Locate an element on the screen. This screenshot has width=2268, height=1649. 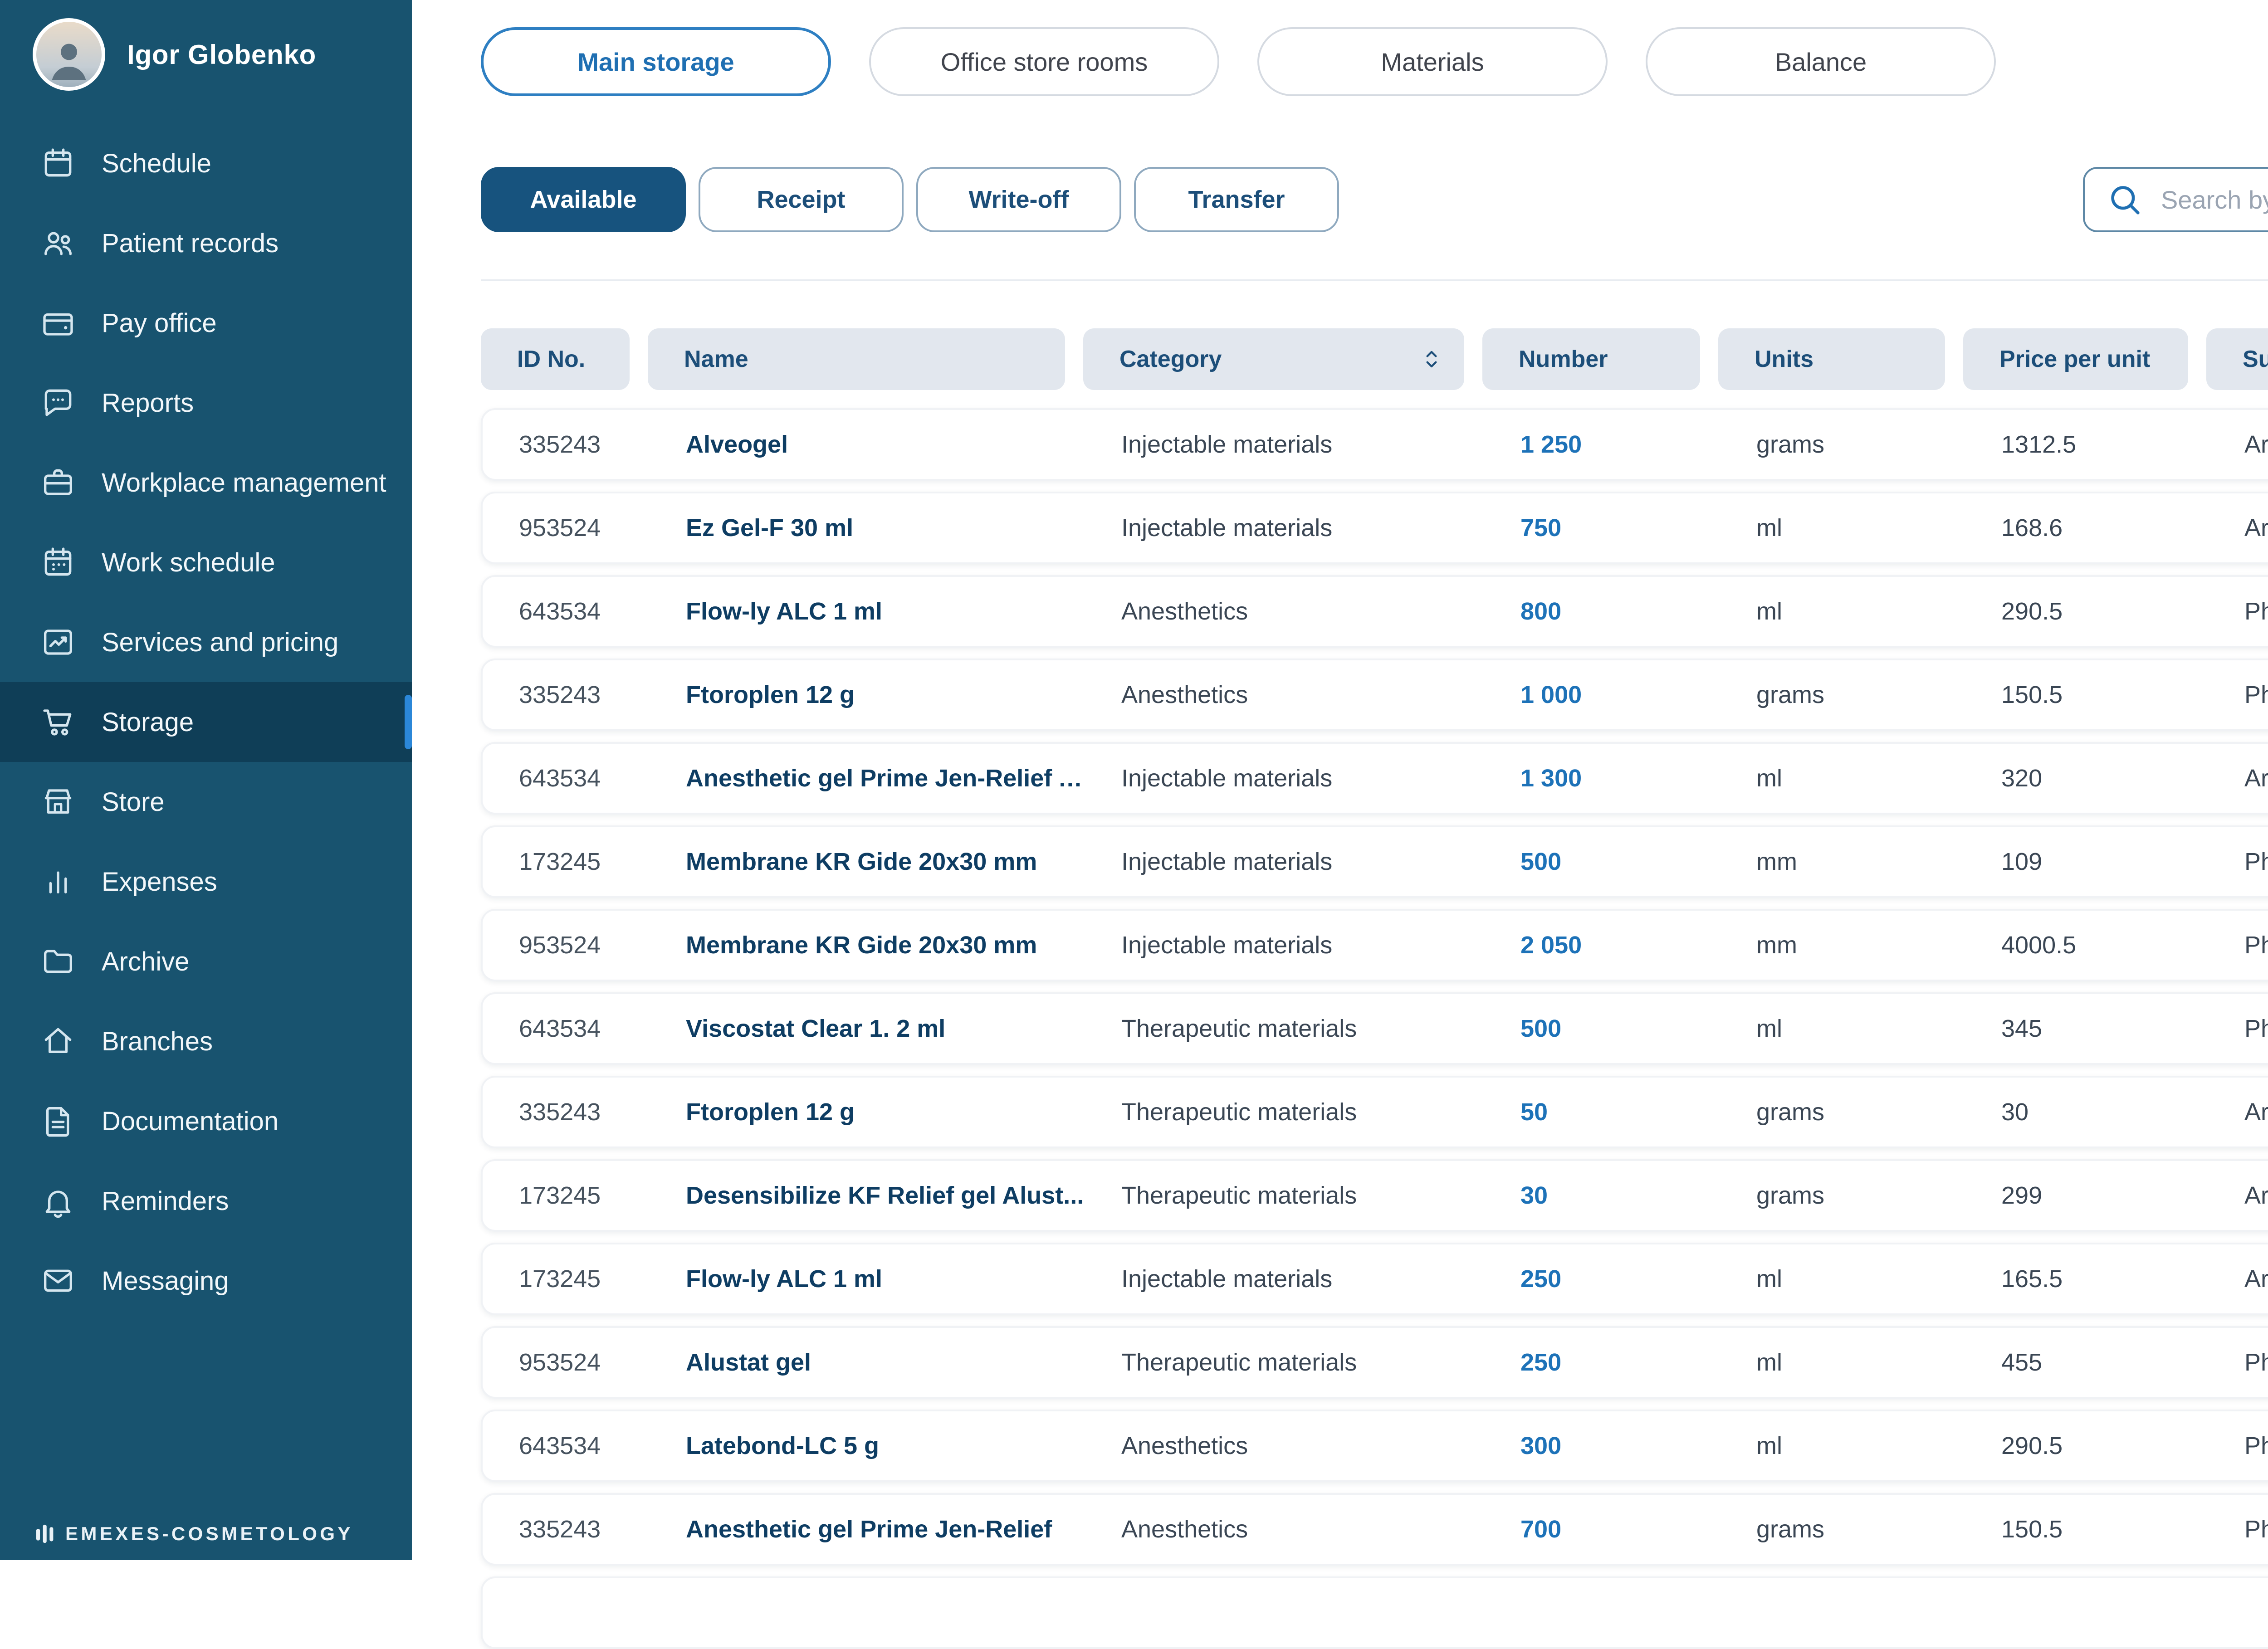
column-header-number: Number is located at coordinates (1591, 359).